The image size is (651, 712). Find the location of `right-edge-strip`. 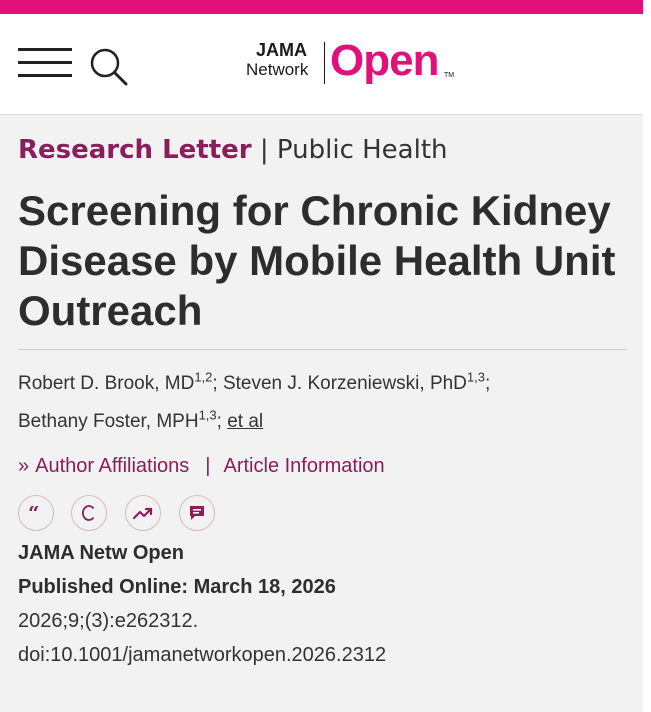

right-edge-strip is located at coordinates (647, 356).